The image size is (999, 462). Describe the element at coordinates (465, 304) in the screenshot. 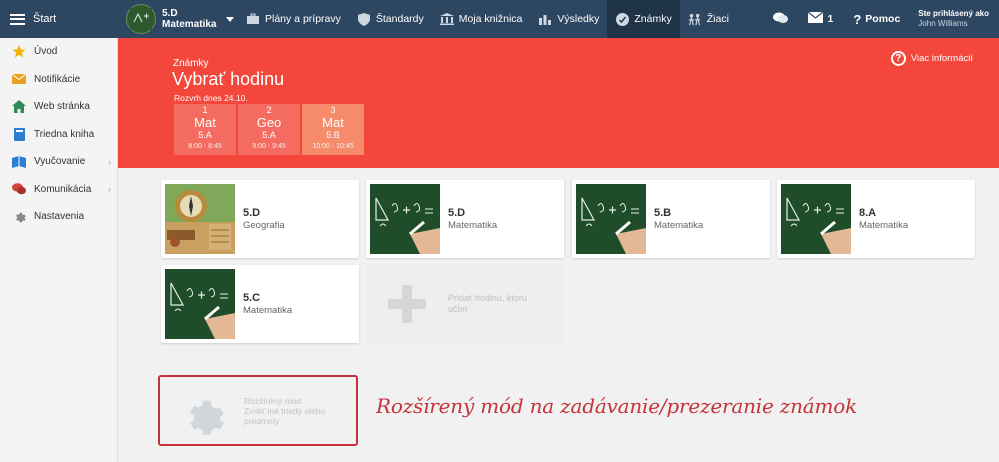

I see `add-class-card: Pridať hodinu, ktorú učím` at that location.